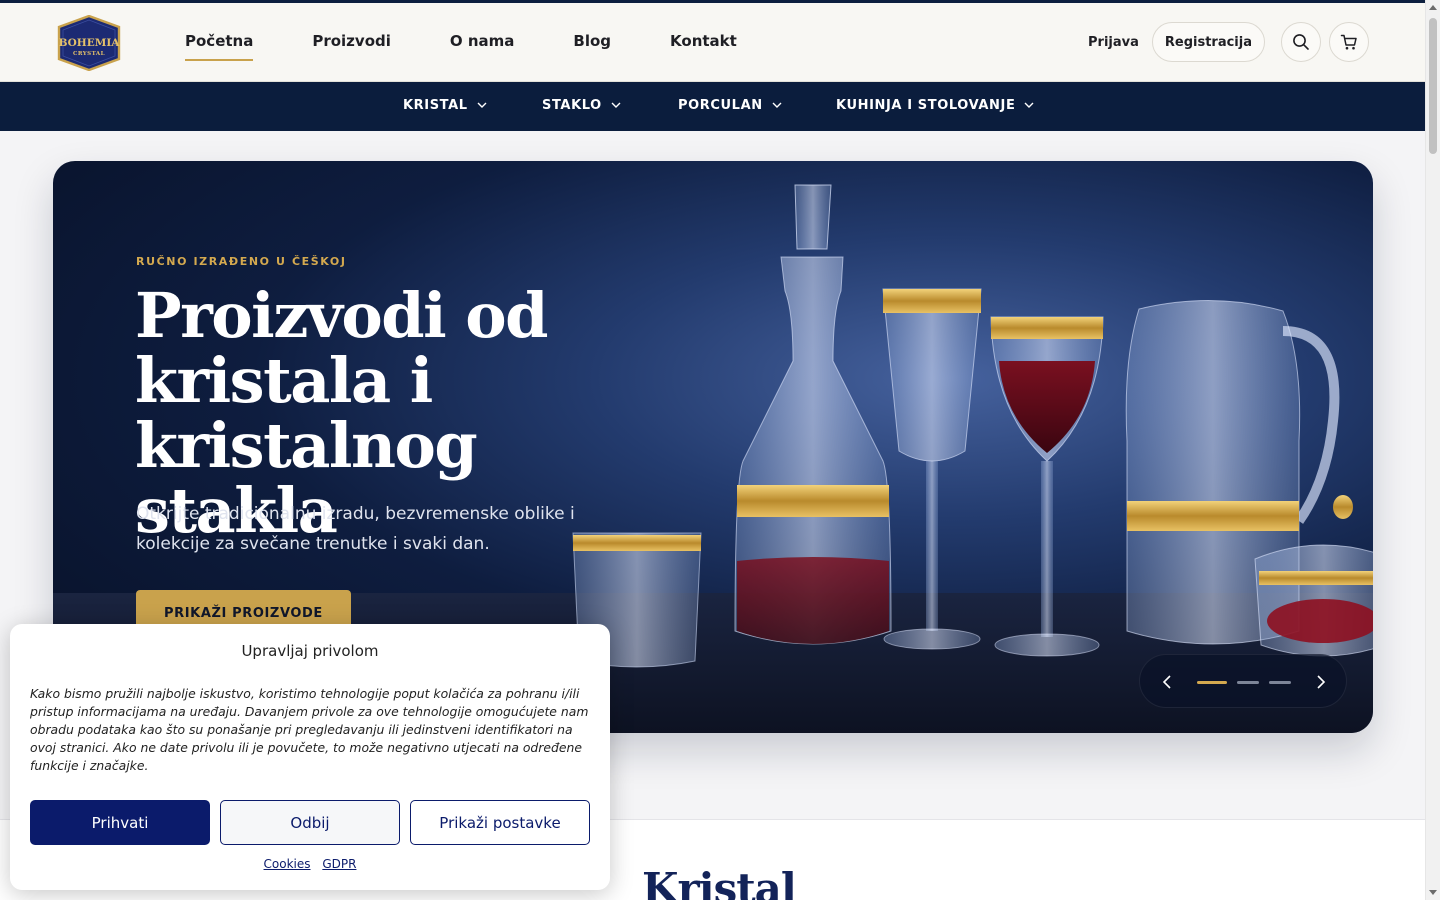 This screenshot has width=1440, height=900. I want to click on slider-next-button, so click(1321, 682).